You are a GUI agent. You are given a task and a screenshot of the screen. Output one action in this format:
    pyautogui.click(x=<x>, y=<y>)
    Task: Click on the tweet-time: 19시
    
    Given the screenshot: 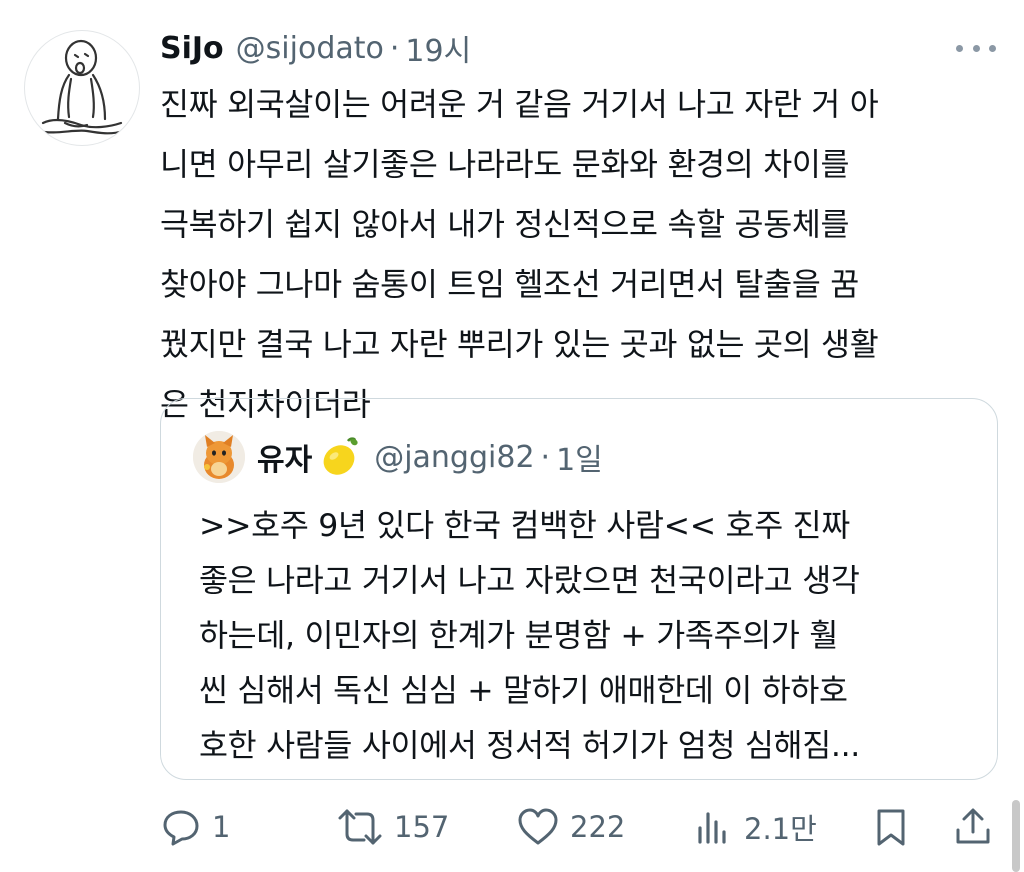 What is the action you would take?
    pyautogui.click(x=438, y=48)
    